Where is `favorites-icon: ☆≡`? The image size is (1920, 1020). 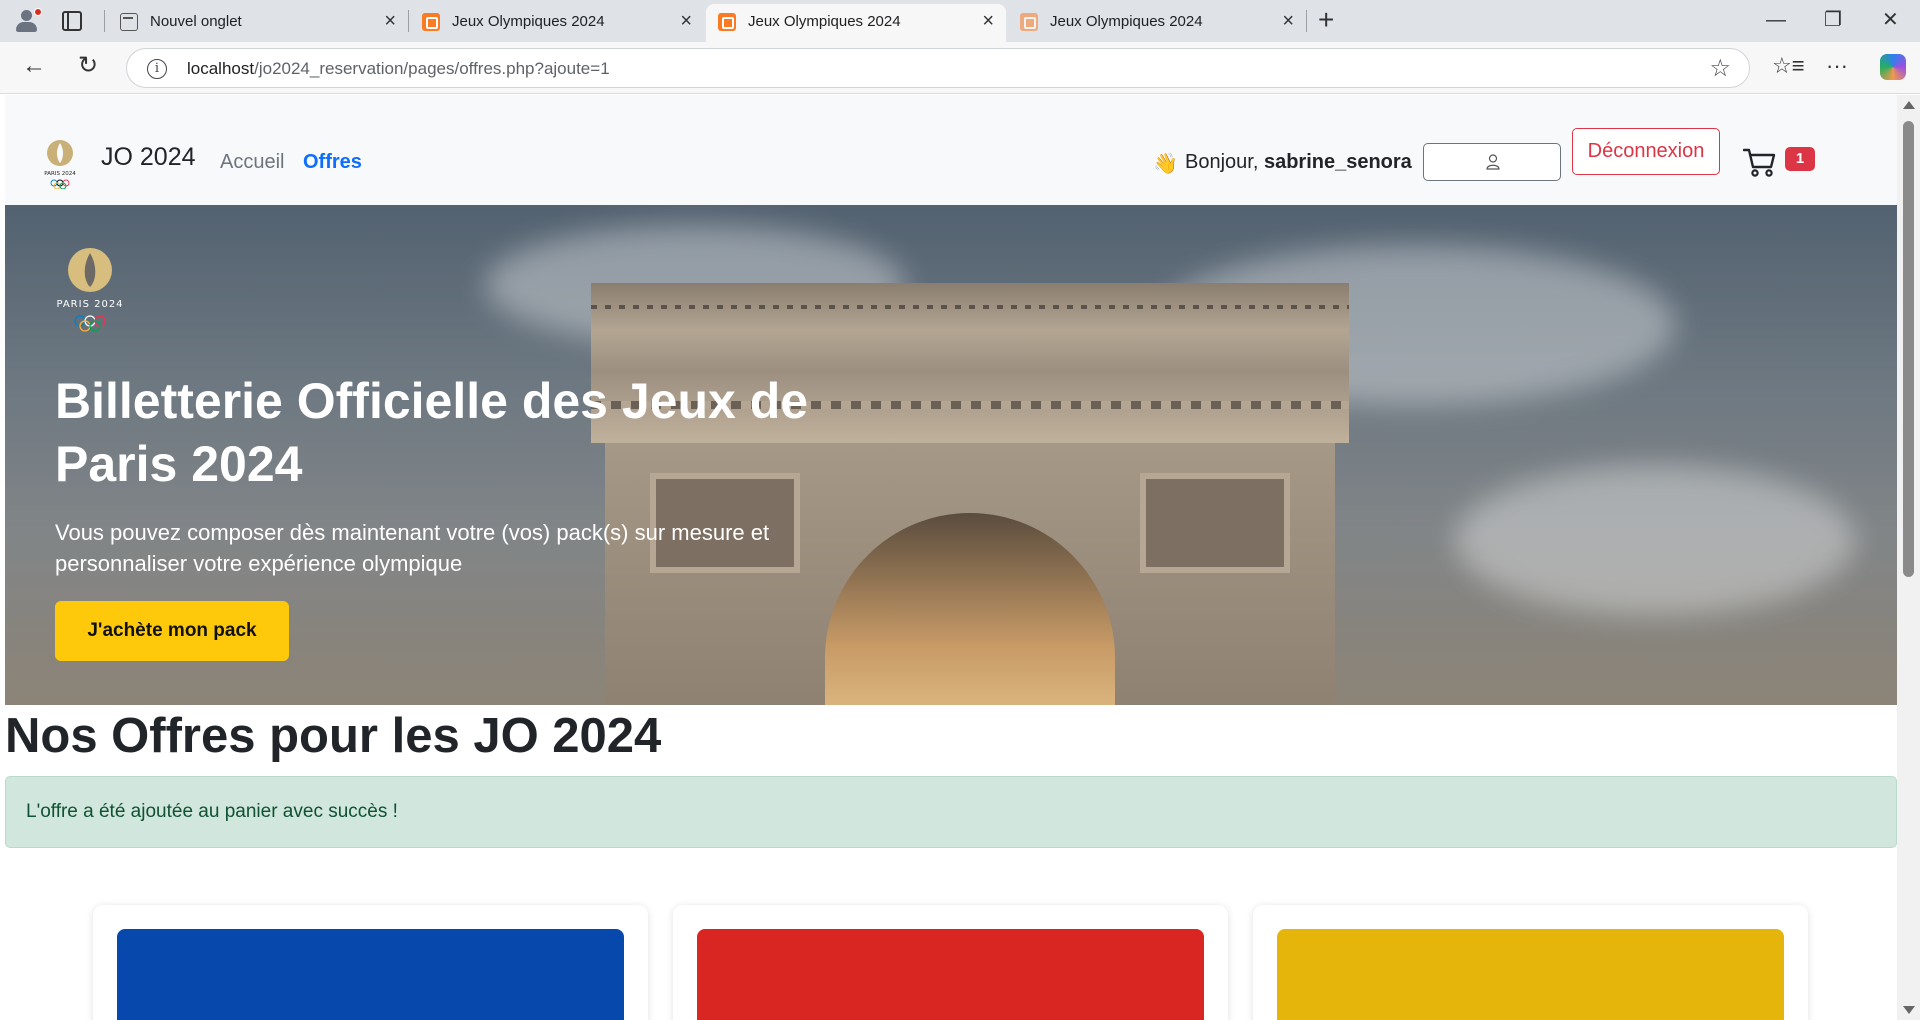
favorites-icon: ☆≡ is located at coordinates (1788, 66).